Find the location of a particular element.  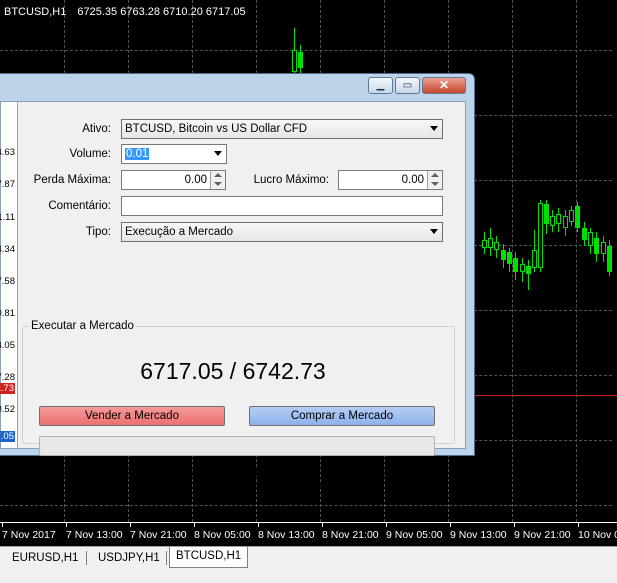

market-execution-title: Executar a Mercado is located at coordinates (82, 326).